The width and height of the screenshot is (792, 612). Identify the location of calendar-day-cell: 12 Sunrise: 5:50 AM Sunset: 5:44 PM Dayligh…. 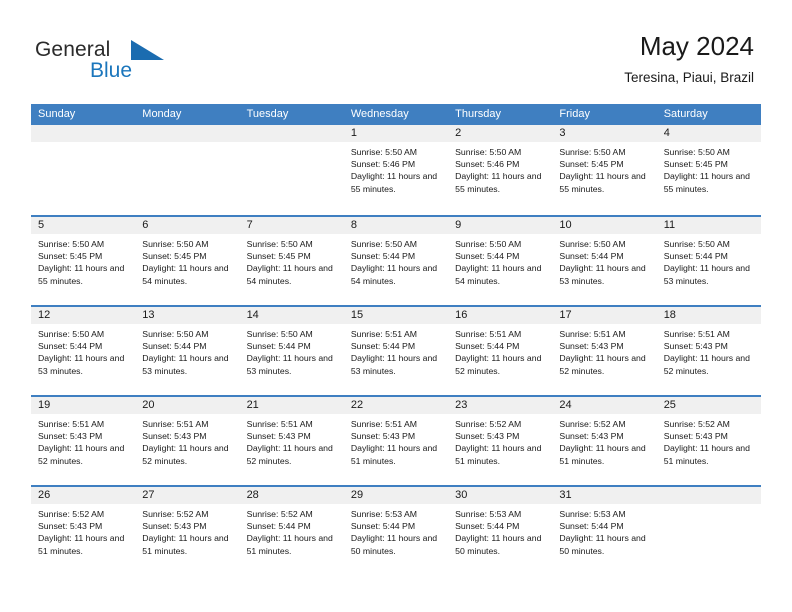
(83, 351).